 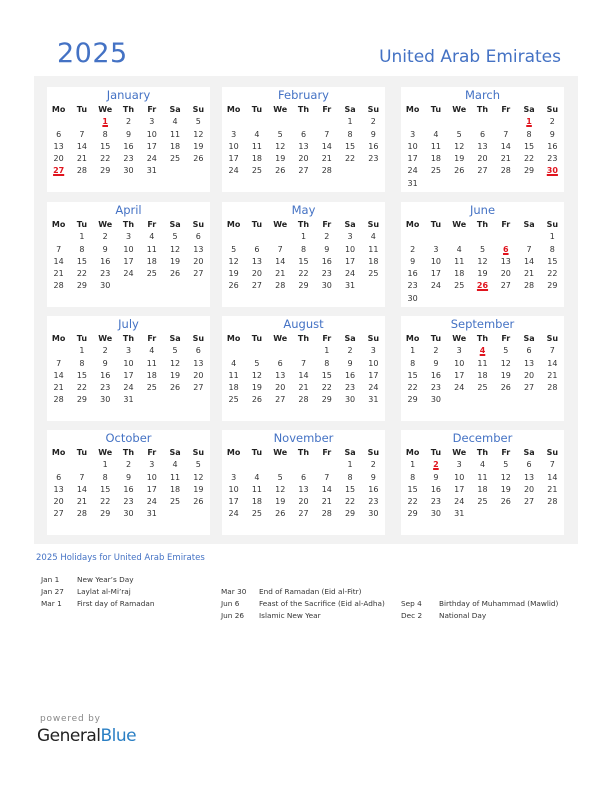 What do you see at coordinates (104, 591) in the screenshot?
I see `holiday-name: Laylat al-Mi’raj` at bounding box center [104, 591].